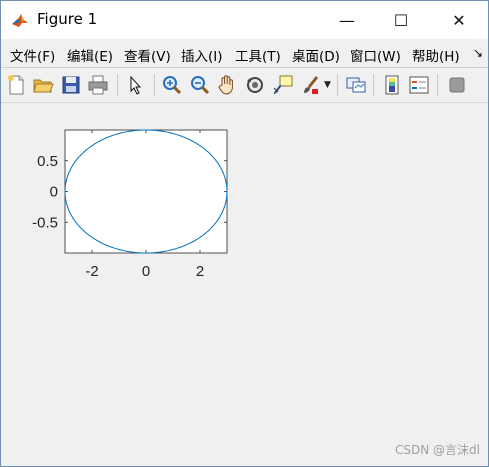  Describe the element at coordinates (227, 85) in the screenshot. I see `pan-icon` at that location.